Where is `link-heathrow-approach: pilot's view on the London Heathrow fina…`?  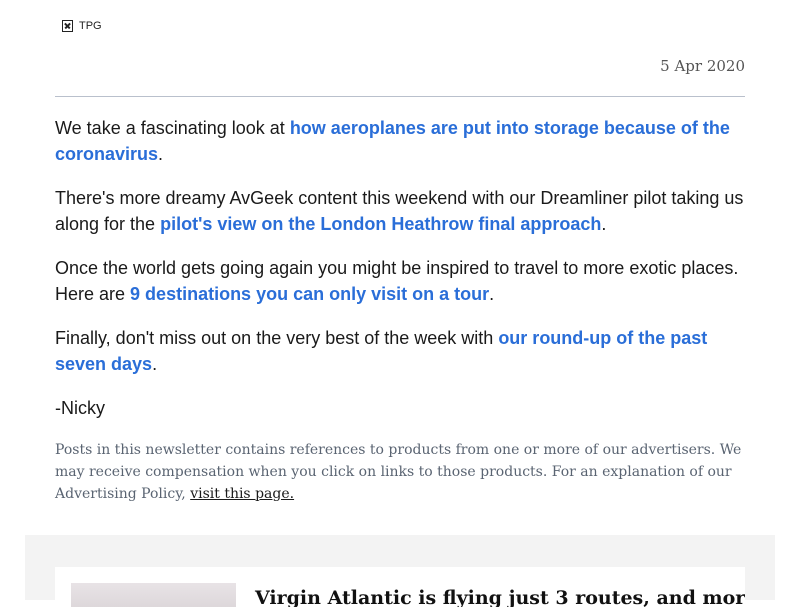 link-heathrow-approach: pilot's view on the London Heathrow fina… is located at coordinates (380, 224).